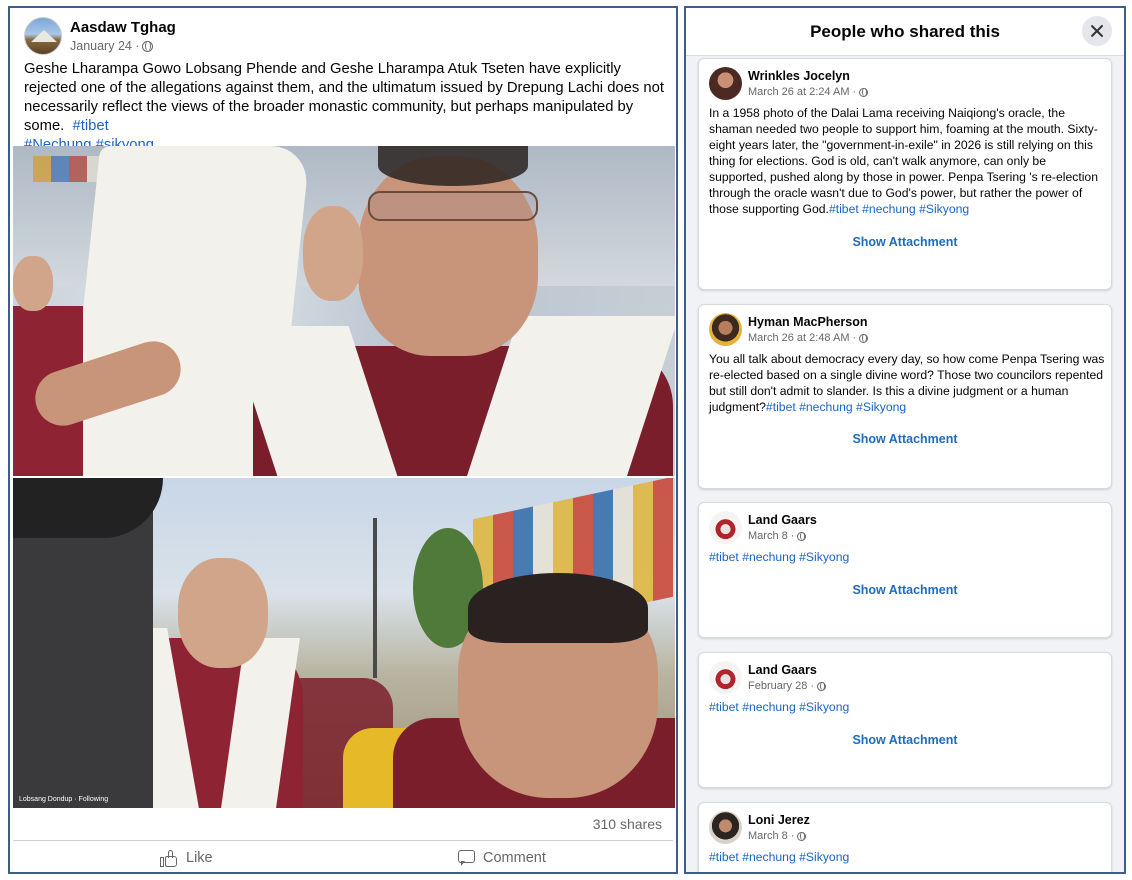 The height and width of the screenshot is (880, 1132). What do you see at coordinates (802, 338) in the screenshot?
I see `share-date: March 26 at 2:48 AM ·` at bounding box center [802, 338].